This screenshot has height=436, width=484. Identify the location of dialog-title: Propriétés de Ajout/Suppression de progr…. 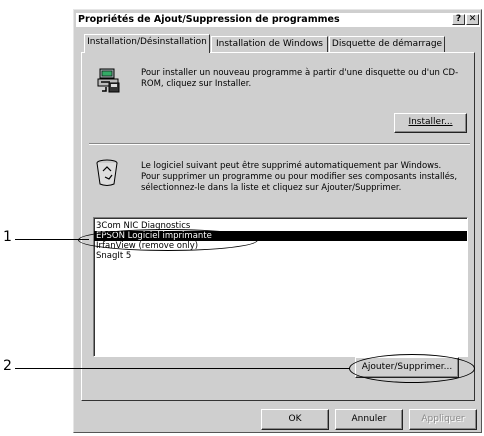
(278, 20).